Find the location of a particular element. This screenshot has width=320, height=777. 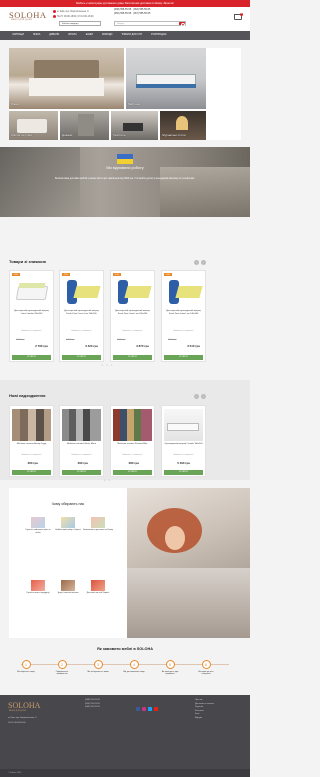

carousel-dots: ● ● is located at coordinates (107, 480).